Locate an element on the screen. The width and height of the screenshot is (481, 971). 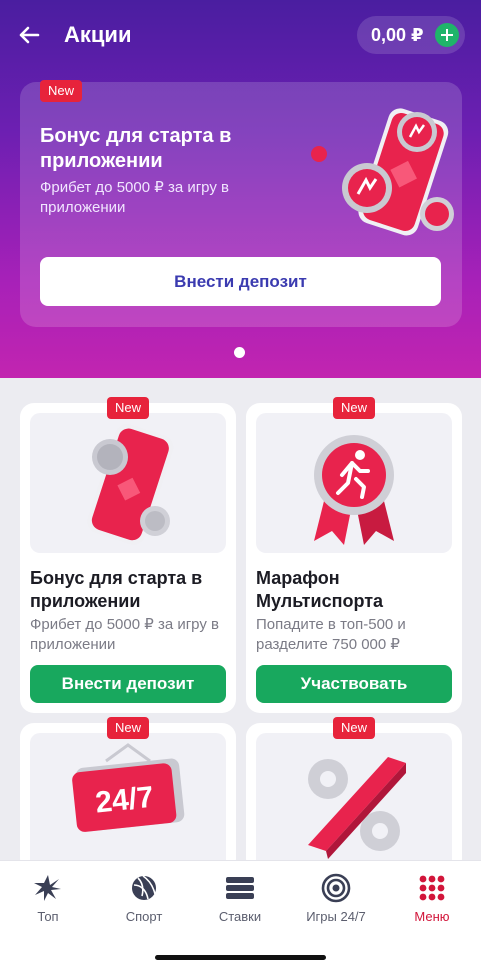
home-indicator is located at coordinates (240, 957).